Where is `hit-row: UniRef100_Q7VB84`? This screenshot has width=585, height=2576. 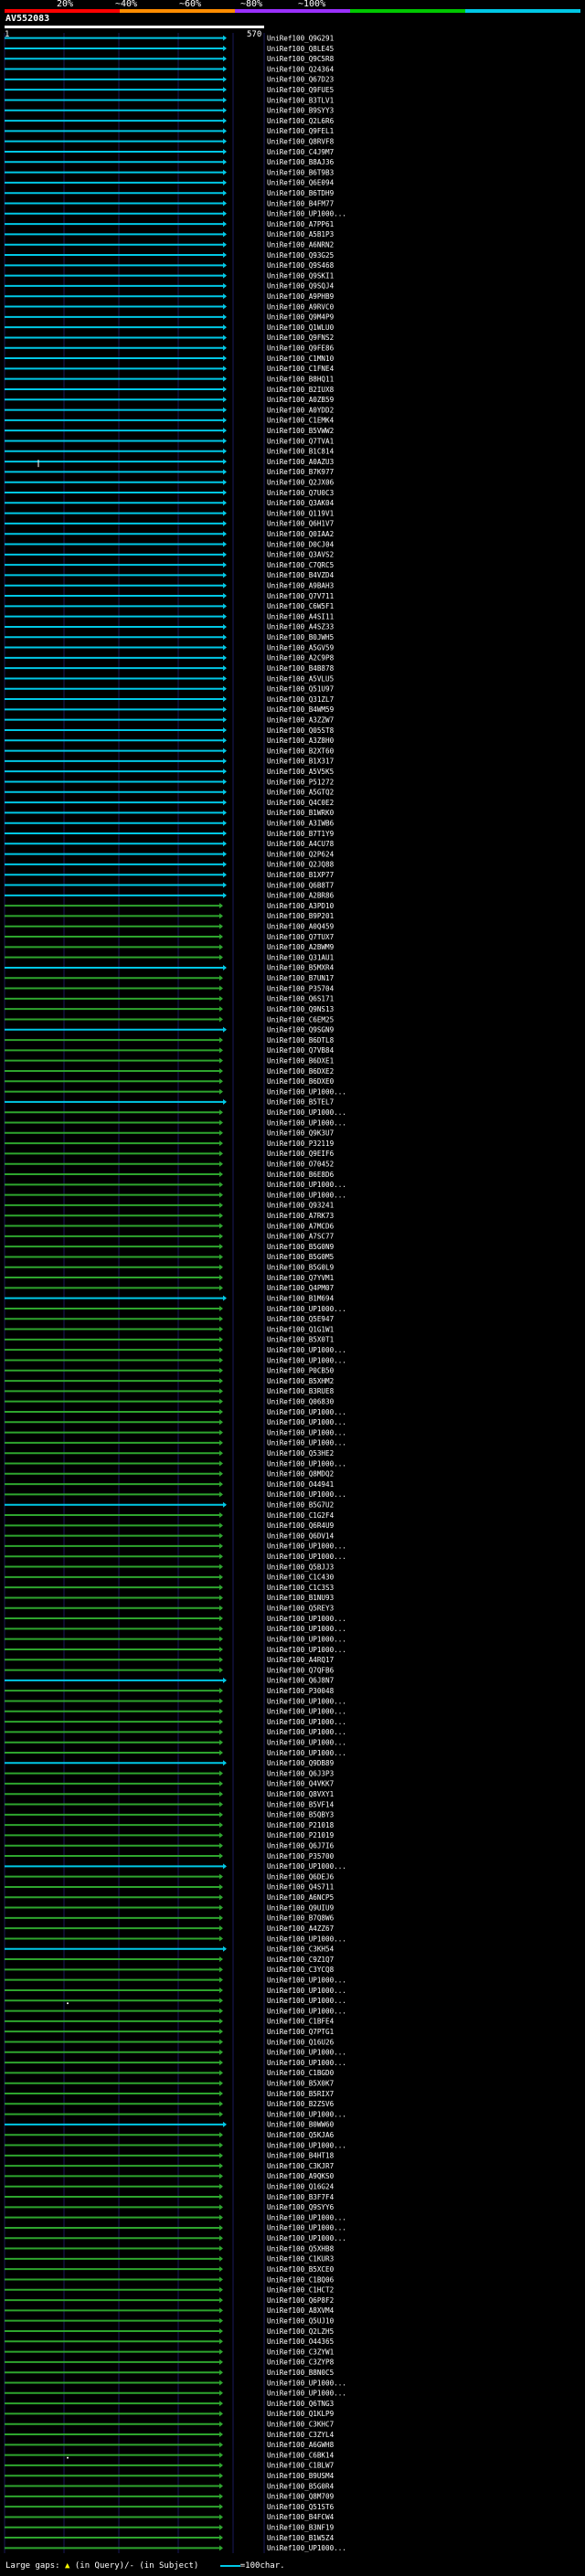
hit-row: UniRef100_Q7VB84 is located at coordinates (170, 1050).